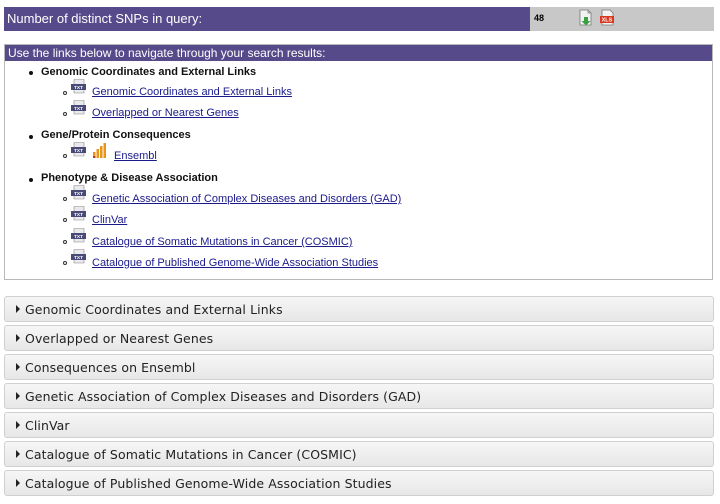 The width and height of the screenshot is (720, 504). I want to click on accordion-label: Overlapped or Nearest Genes, so click(119, 338).